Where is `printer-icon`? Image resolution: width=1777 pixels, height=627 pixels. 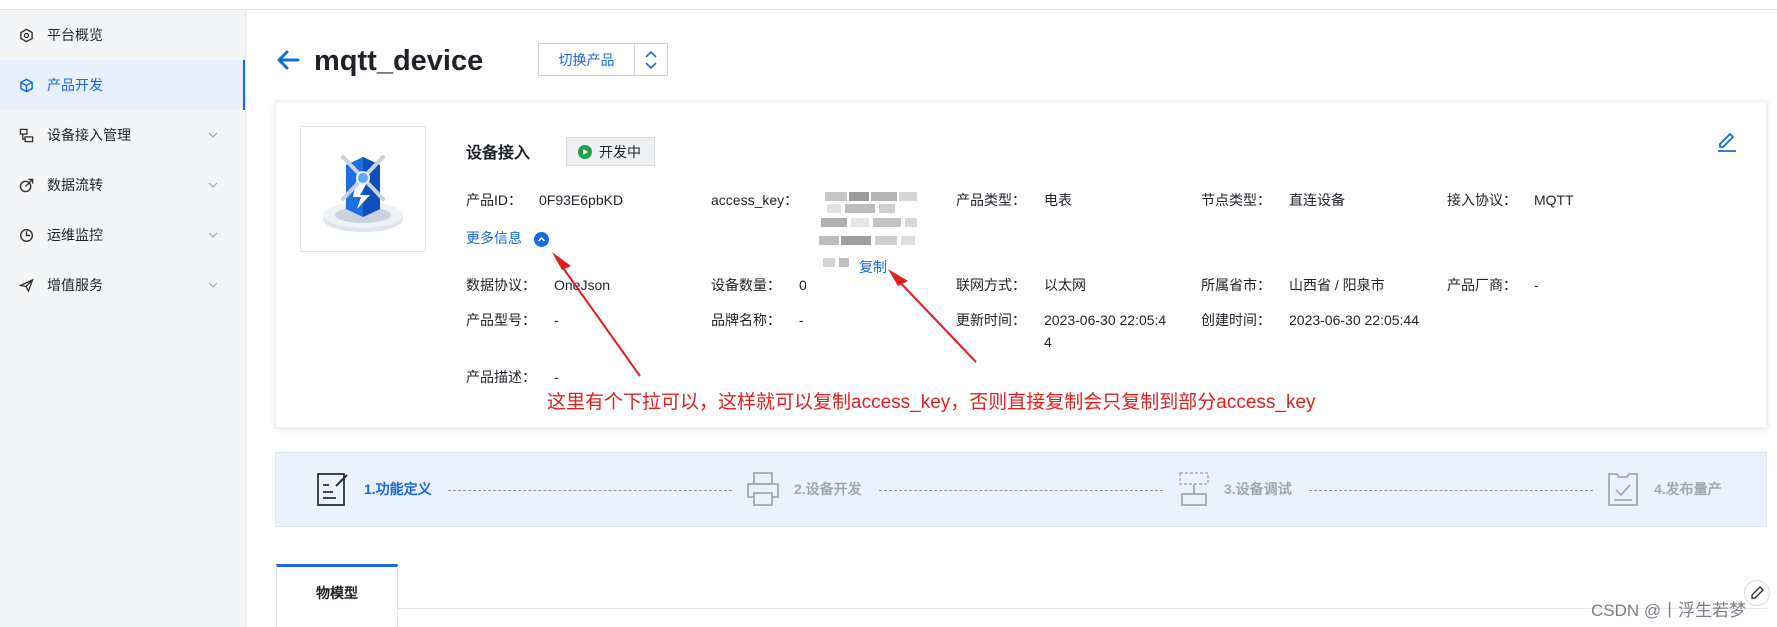 printer-icon is located at coordinates (763, 489).